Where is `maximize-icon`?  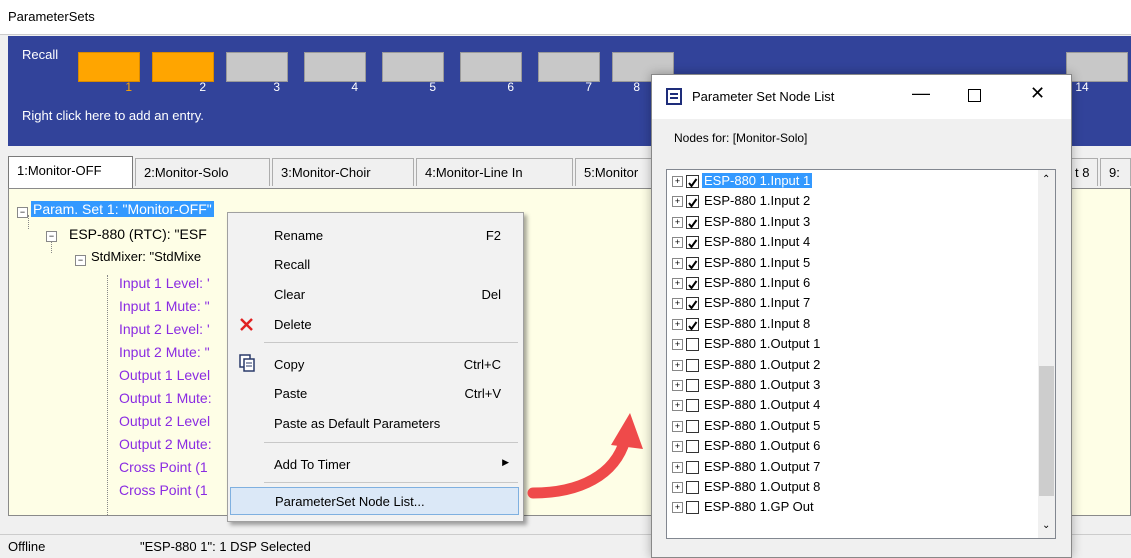 maximize-icon is located at coordinates (974, 95).